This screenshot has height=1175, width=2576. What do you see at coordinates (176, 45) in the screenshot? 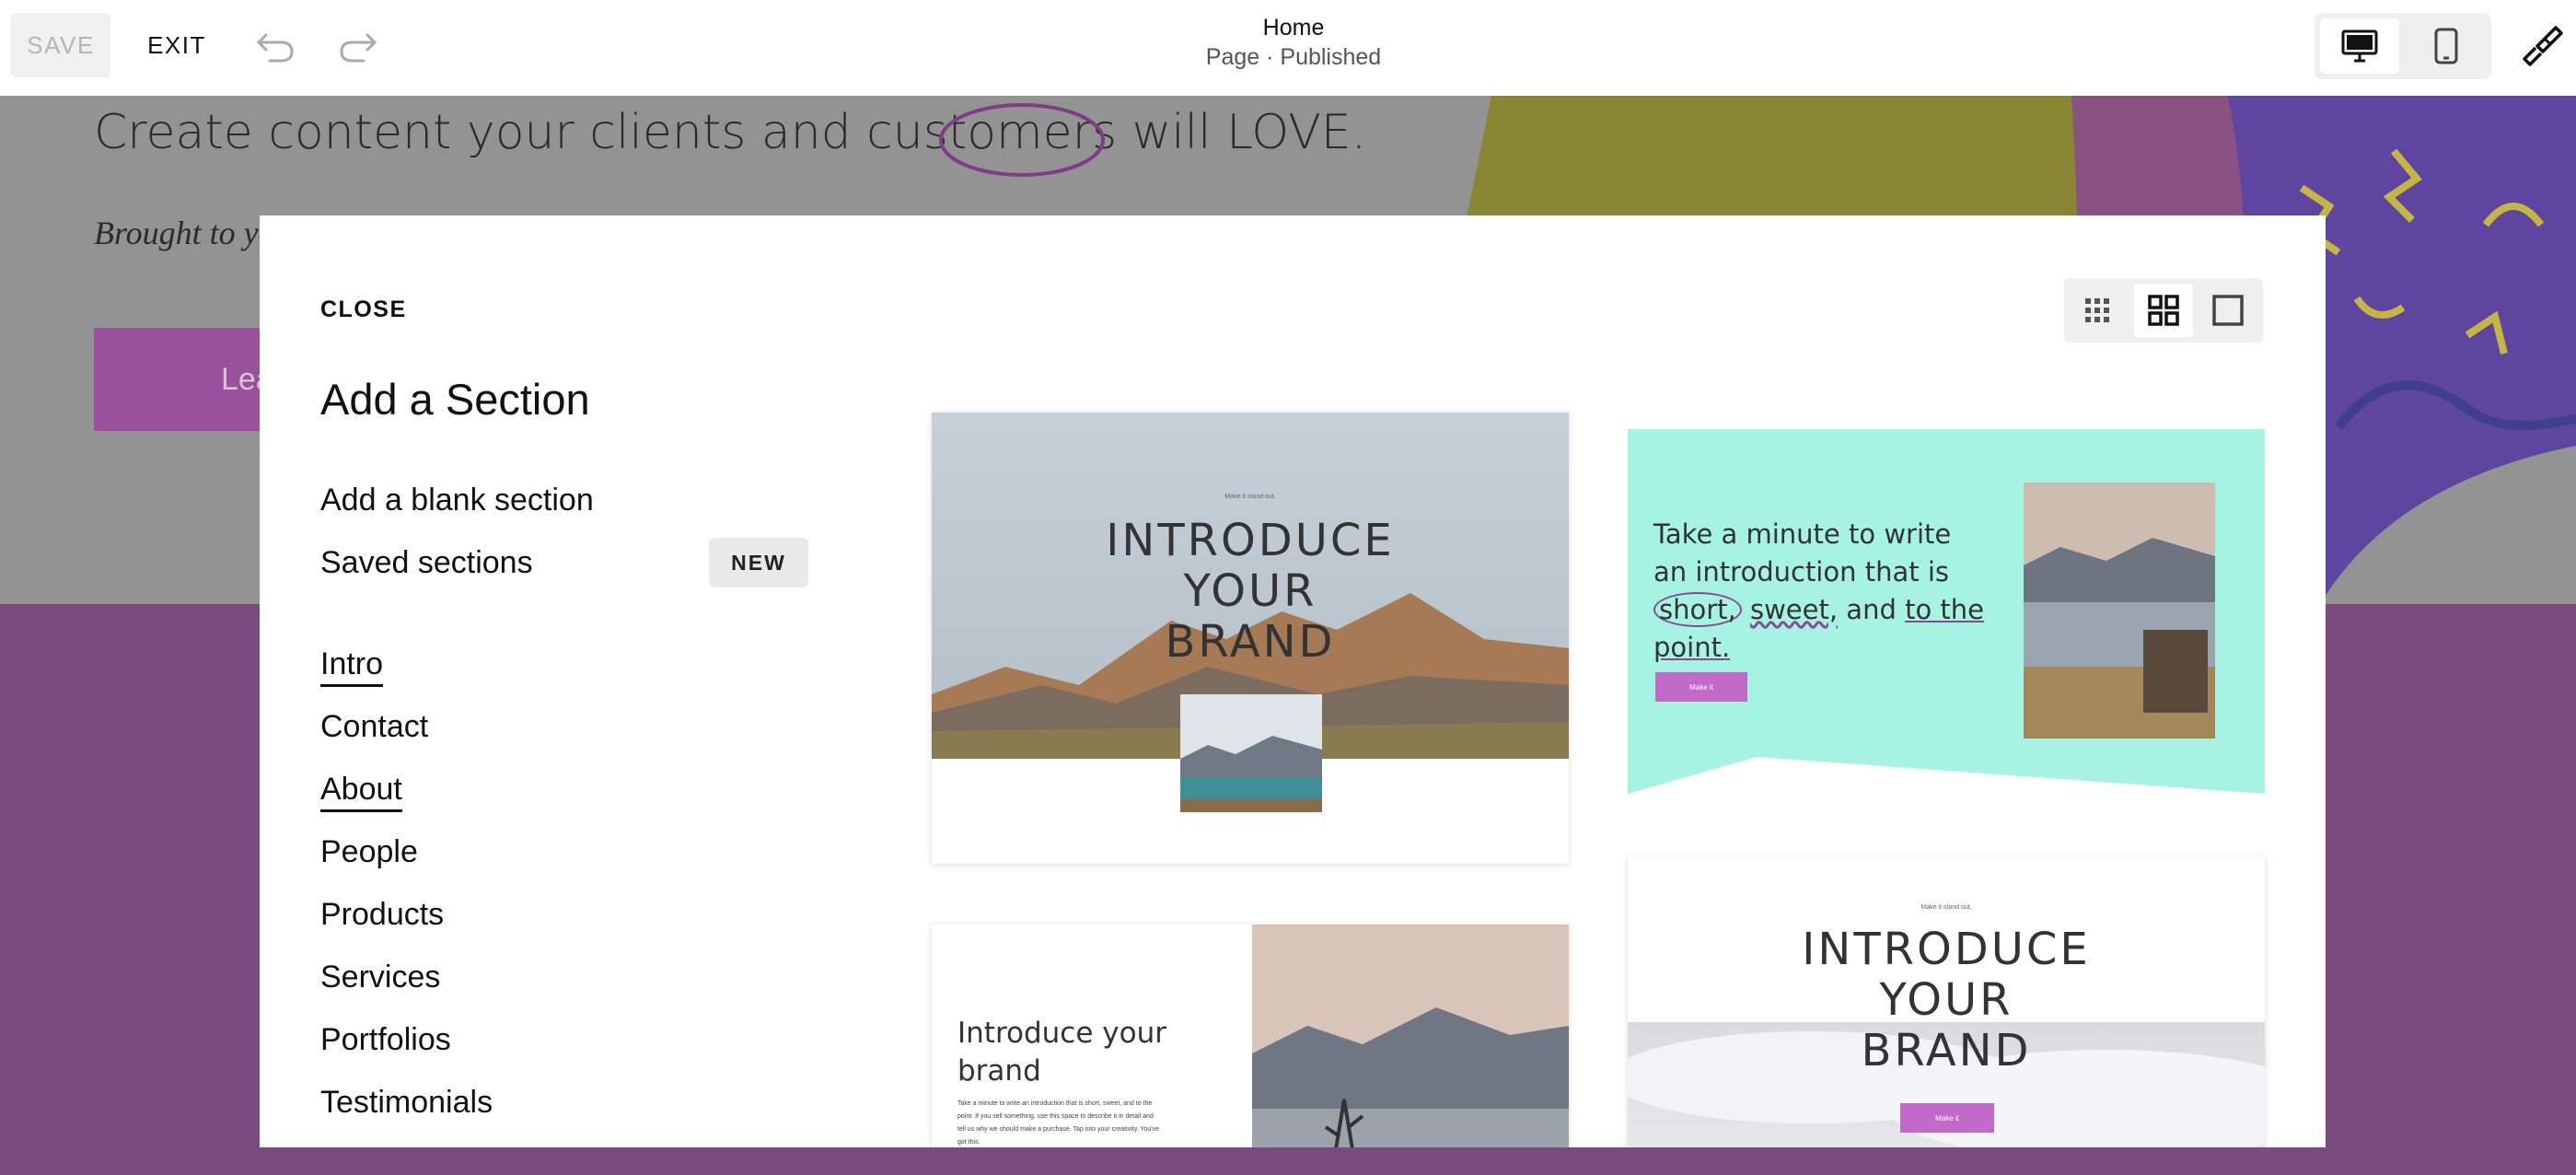
I see `exit-button: EXIT` at bounding box center [176, 45].